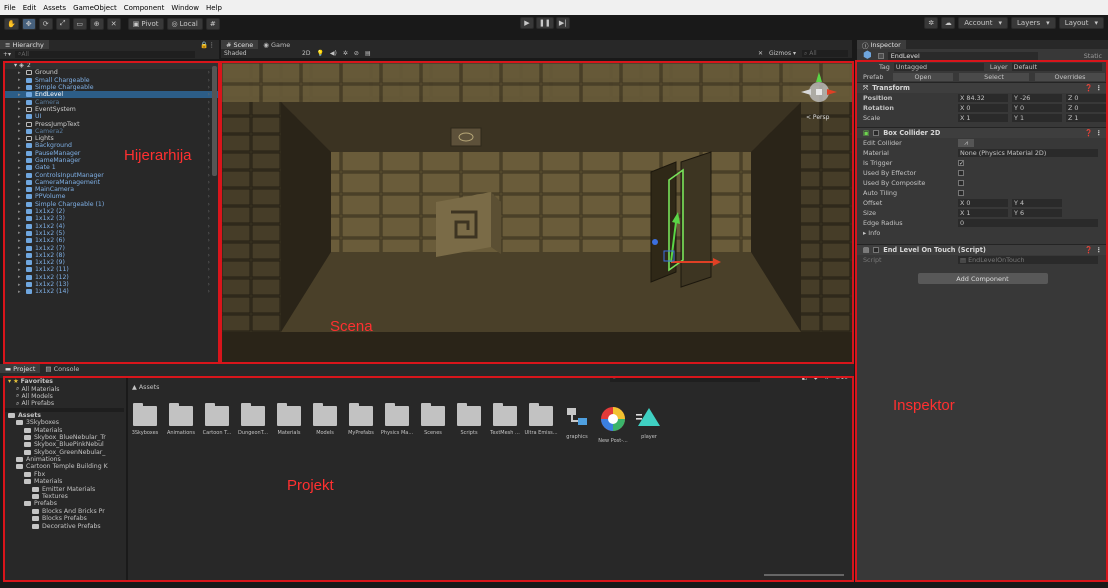  I want to click on static-toggle: Static, so click(1096, 56).